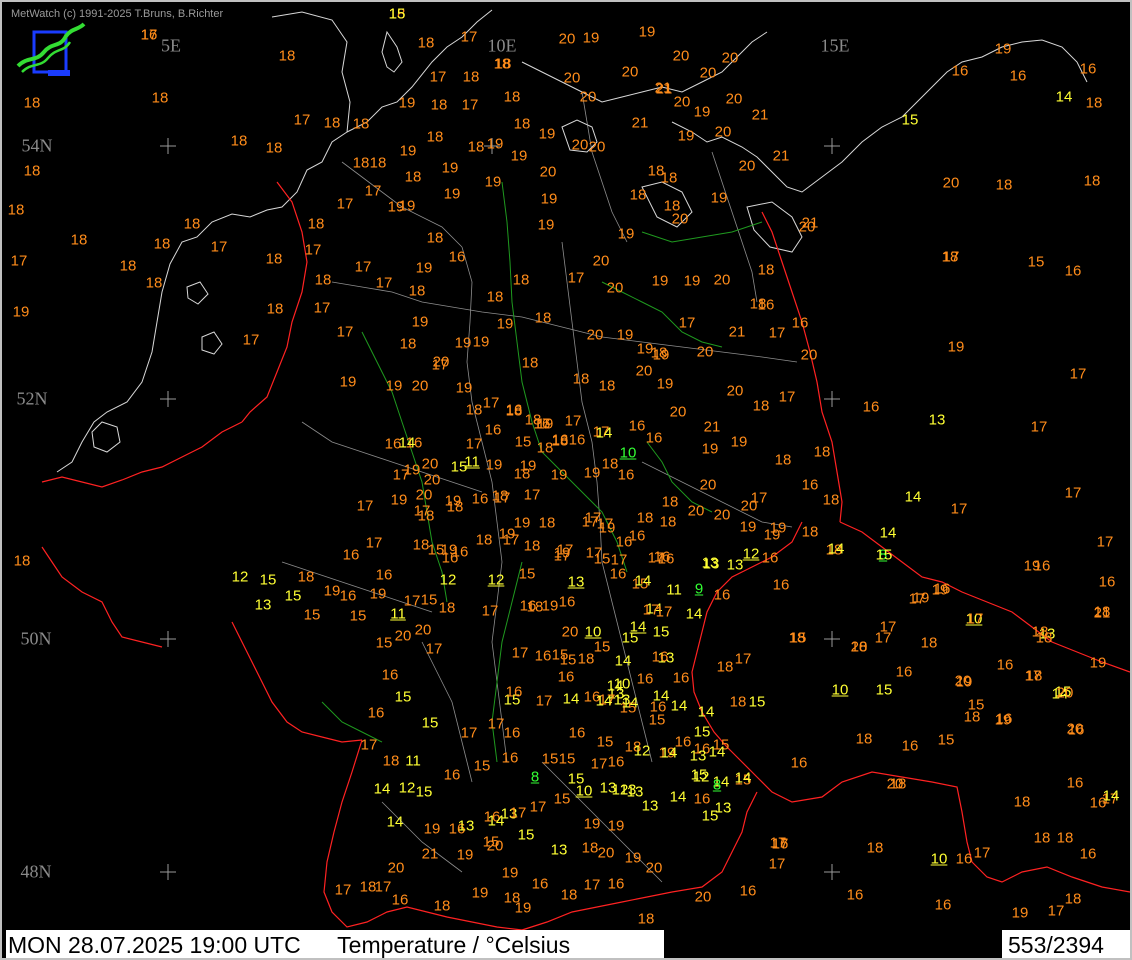  Describe the element at coordinates (51, 49) in the screenshot. I see `metwatch-logo-icon` at that location.